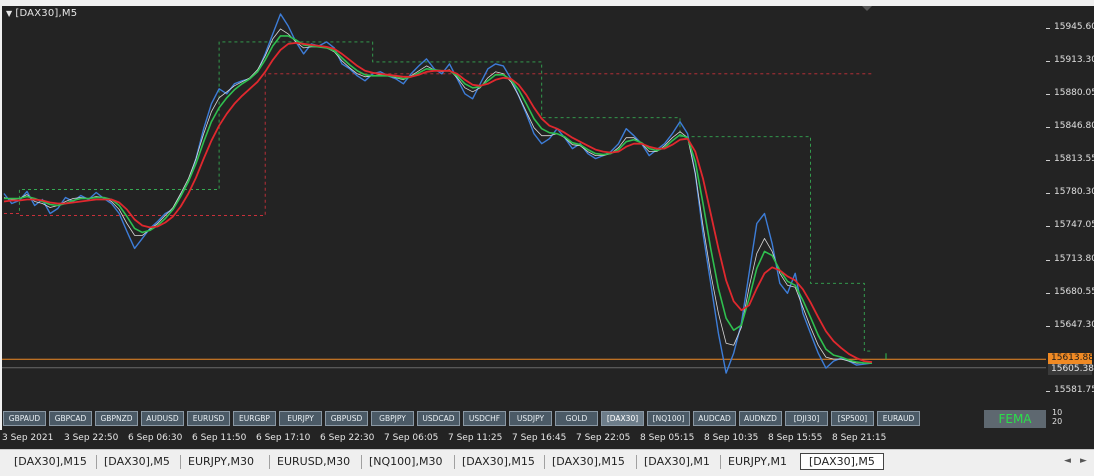  I want to click on price-tick-label: 15846.80, so click(1070, 126).